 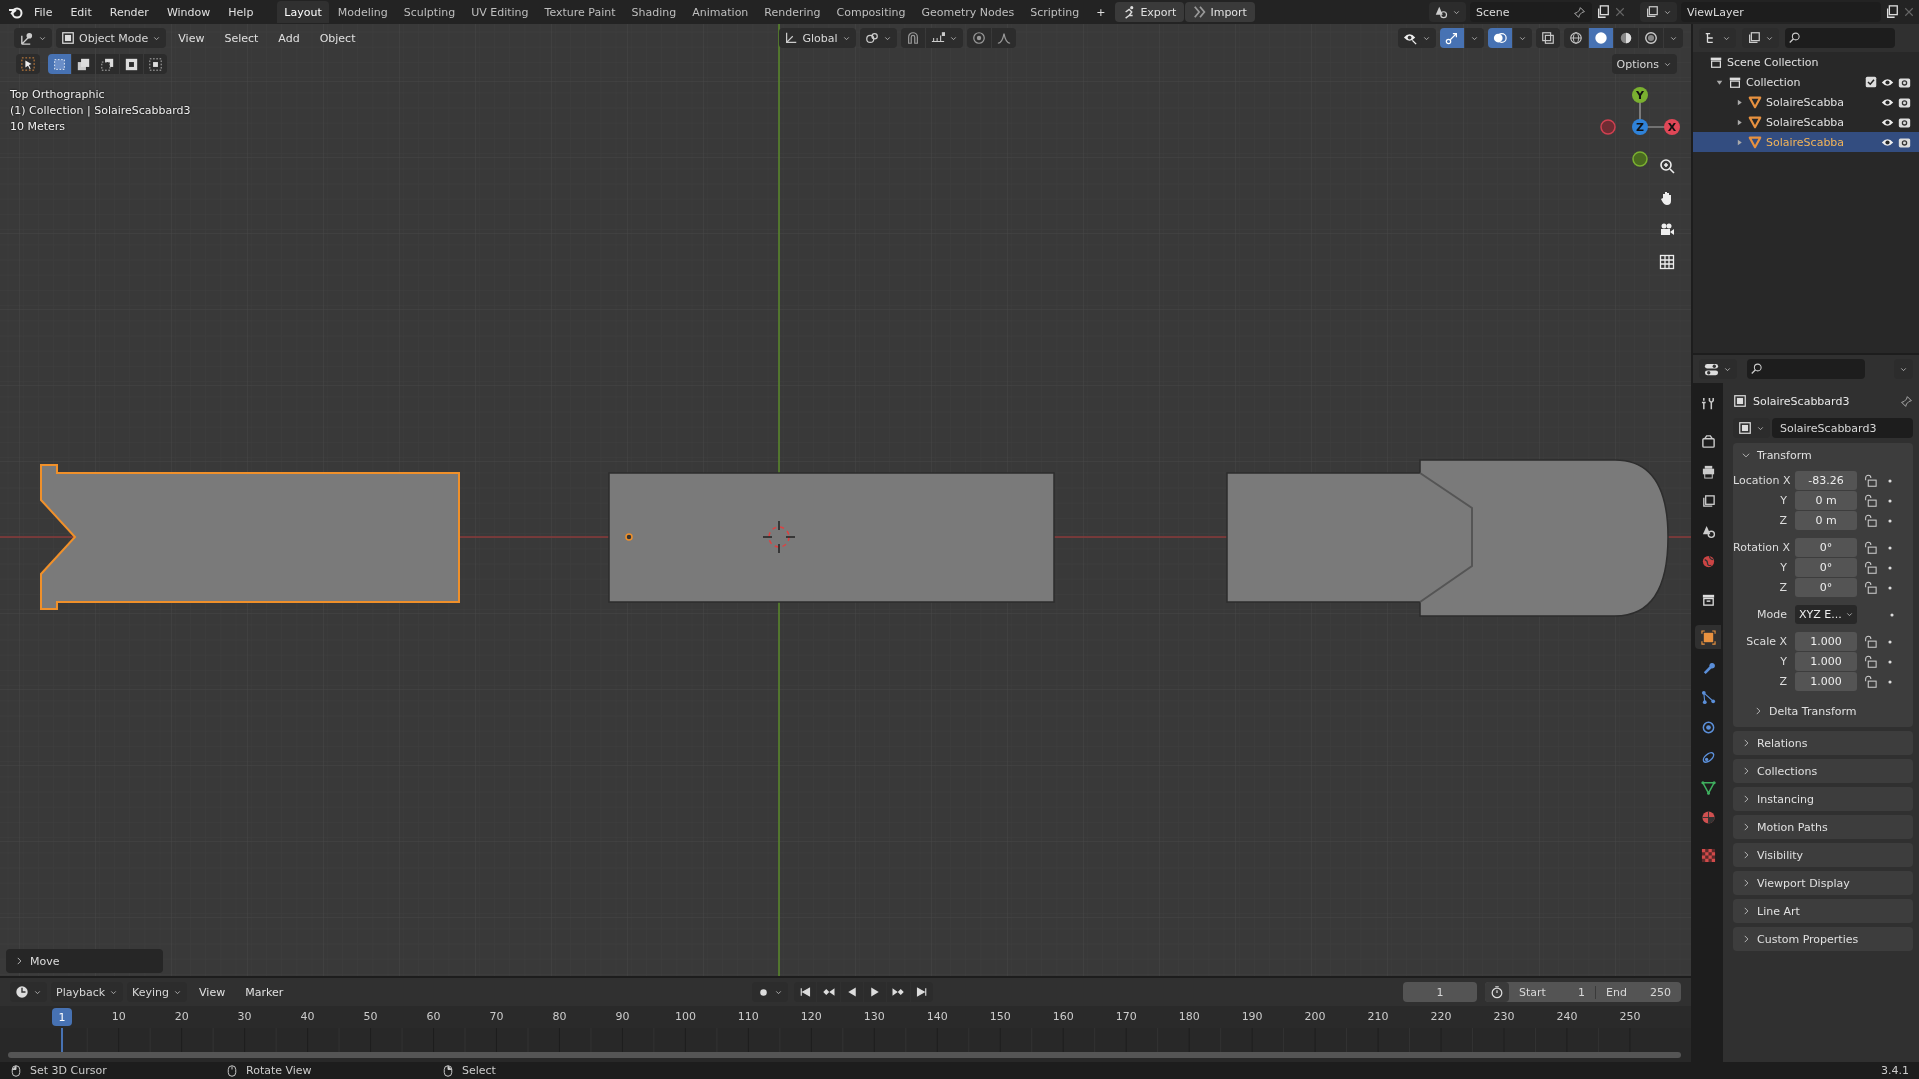 I want to click on visibility-dropdown, so click(x=1417, y=38).